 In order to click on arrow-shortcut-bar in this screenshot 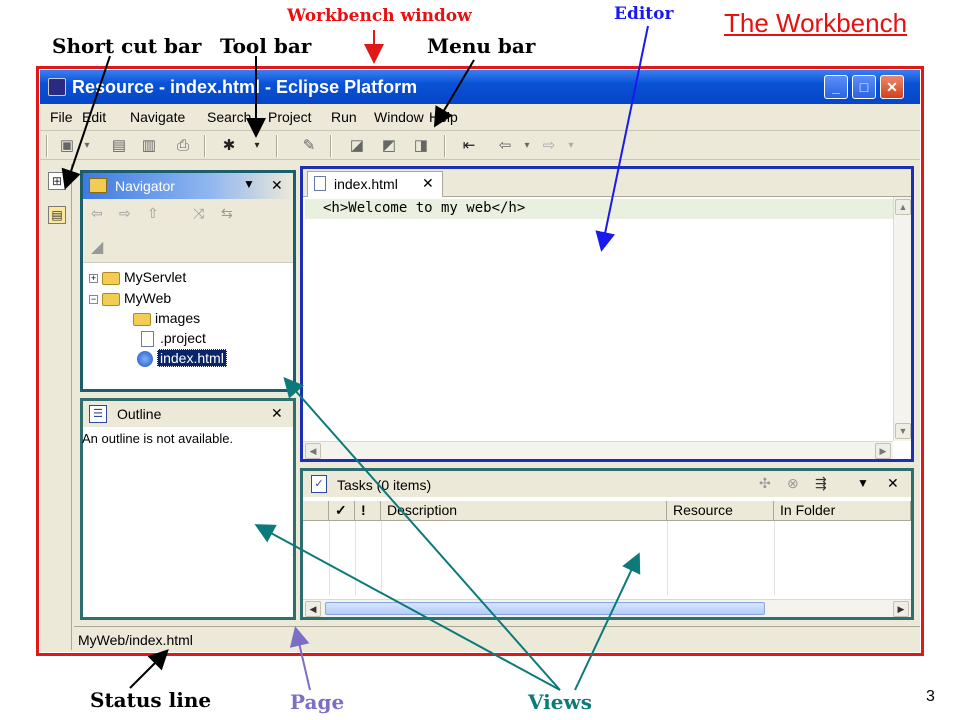, I will do `click(86, 122)`.